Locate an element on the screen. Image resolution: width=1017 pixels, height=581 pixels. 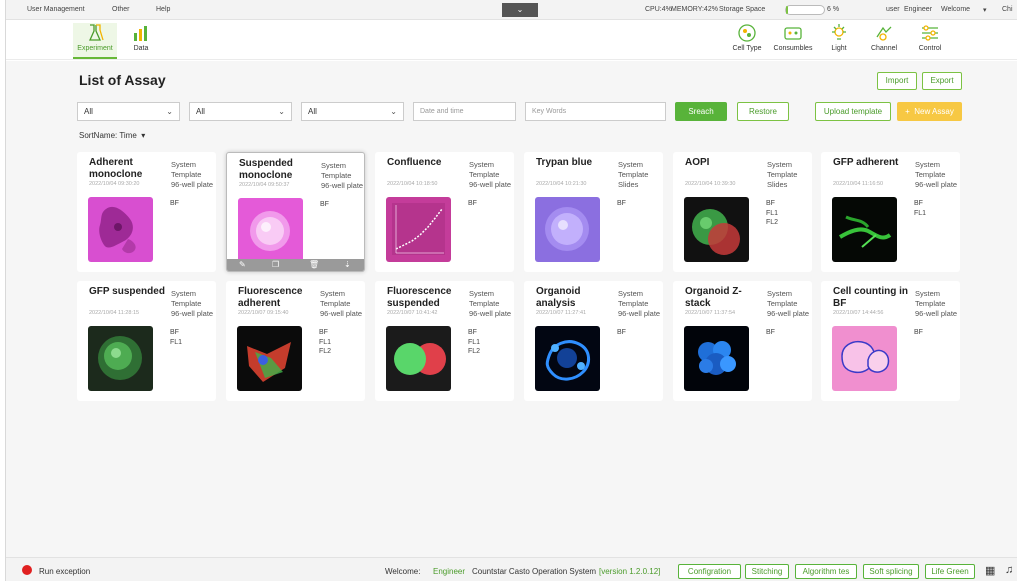
toolbar-cell-type: Cell Type is located at coordinates (747, 41).